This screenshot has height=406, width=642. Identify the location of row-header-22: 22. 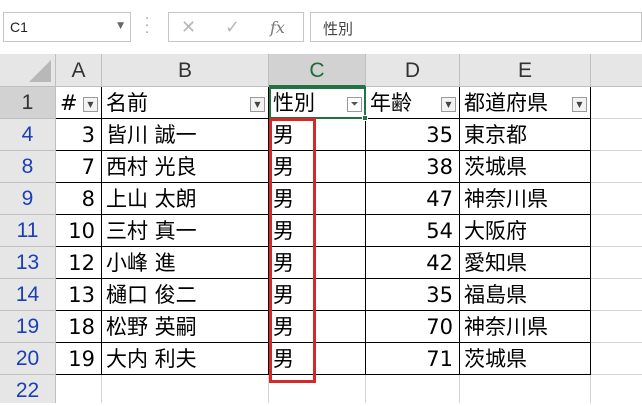
(28, 389).